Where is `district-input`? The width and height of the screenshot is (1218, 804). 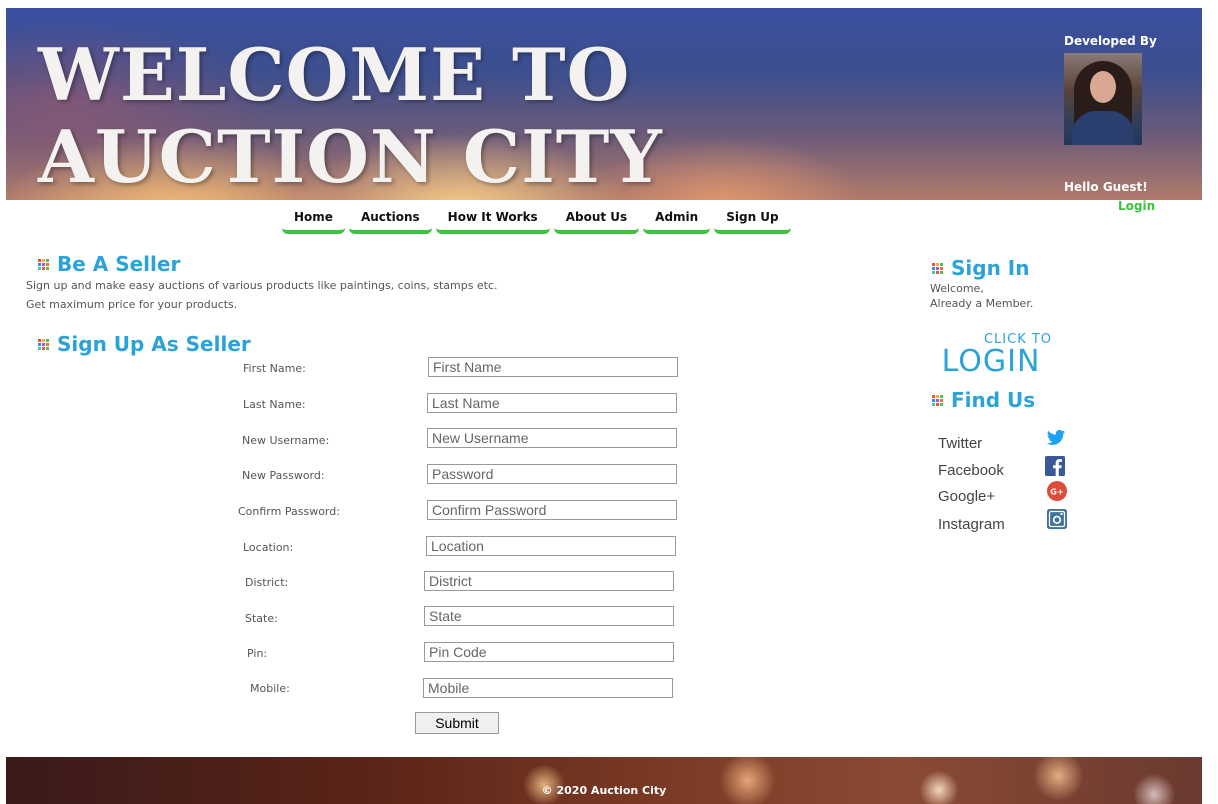
district-input is located at coordinates (549, 581).